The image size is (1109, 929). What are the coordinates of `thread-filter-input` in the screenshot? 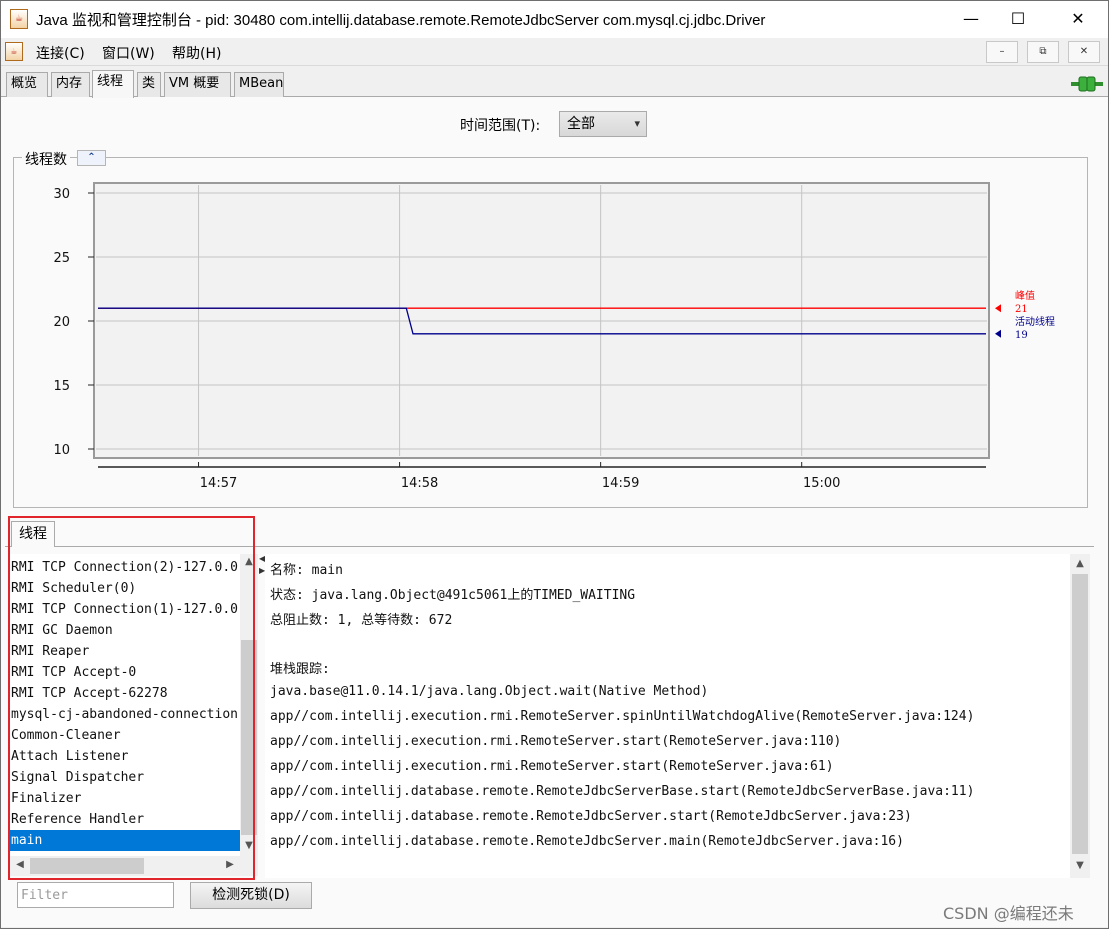 It's located at (95, 895).